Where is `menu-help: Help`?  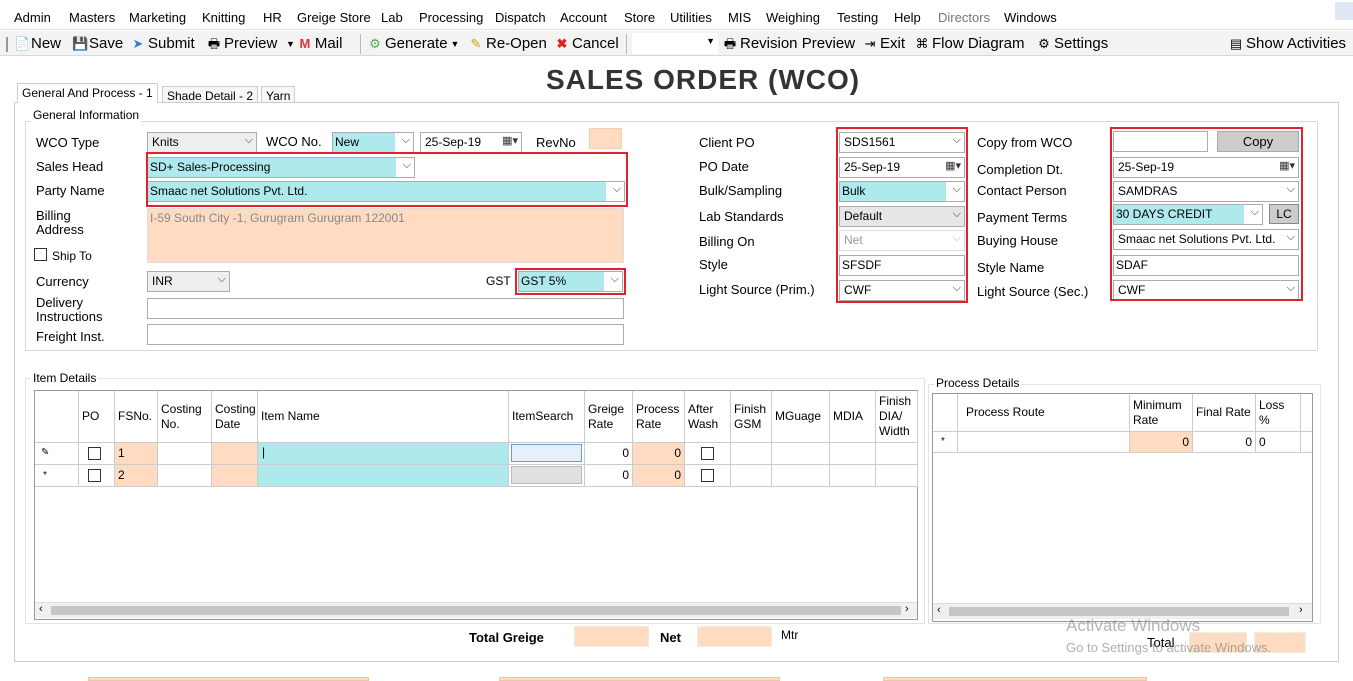
menu-help: Help is located at coordinates (907, 17).